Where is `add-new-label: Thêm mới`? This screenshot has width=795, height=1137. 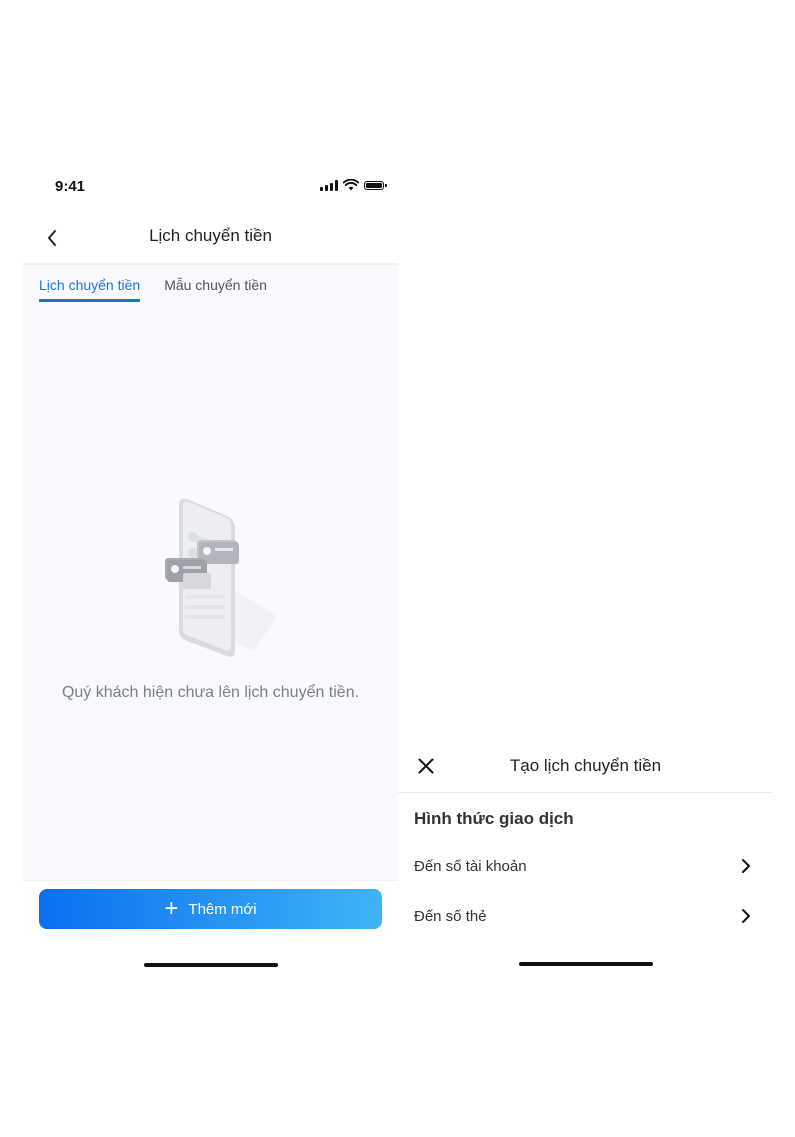 add-new-label: Thêm mới is located at coordinates (222, 909).